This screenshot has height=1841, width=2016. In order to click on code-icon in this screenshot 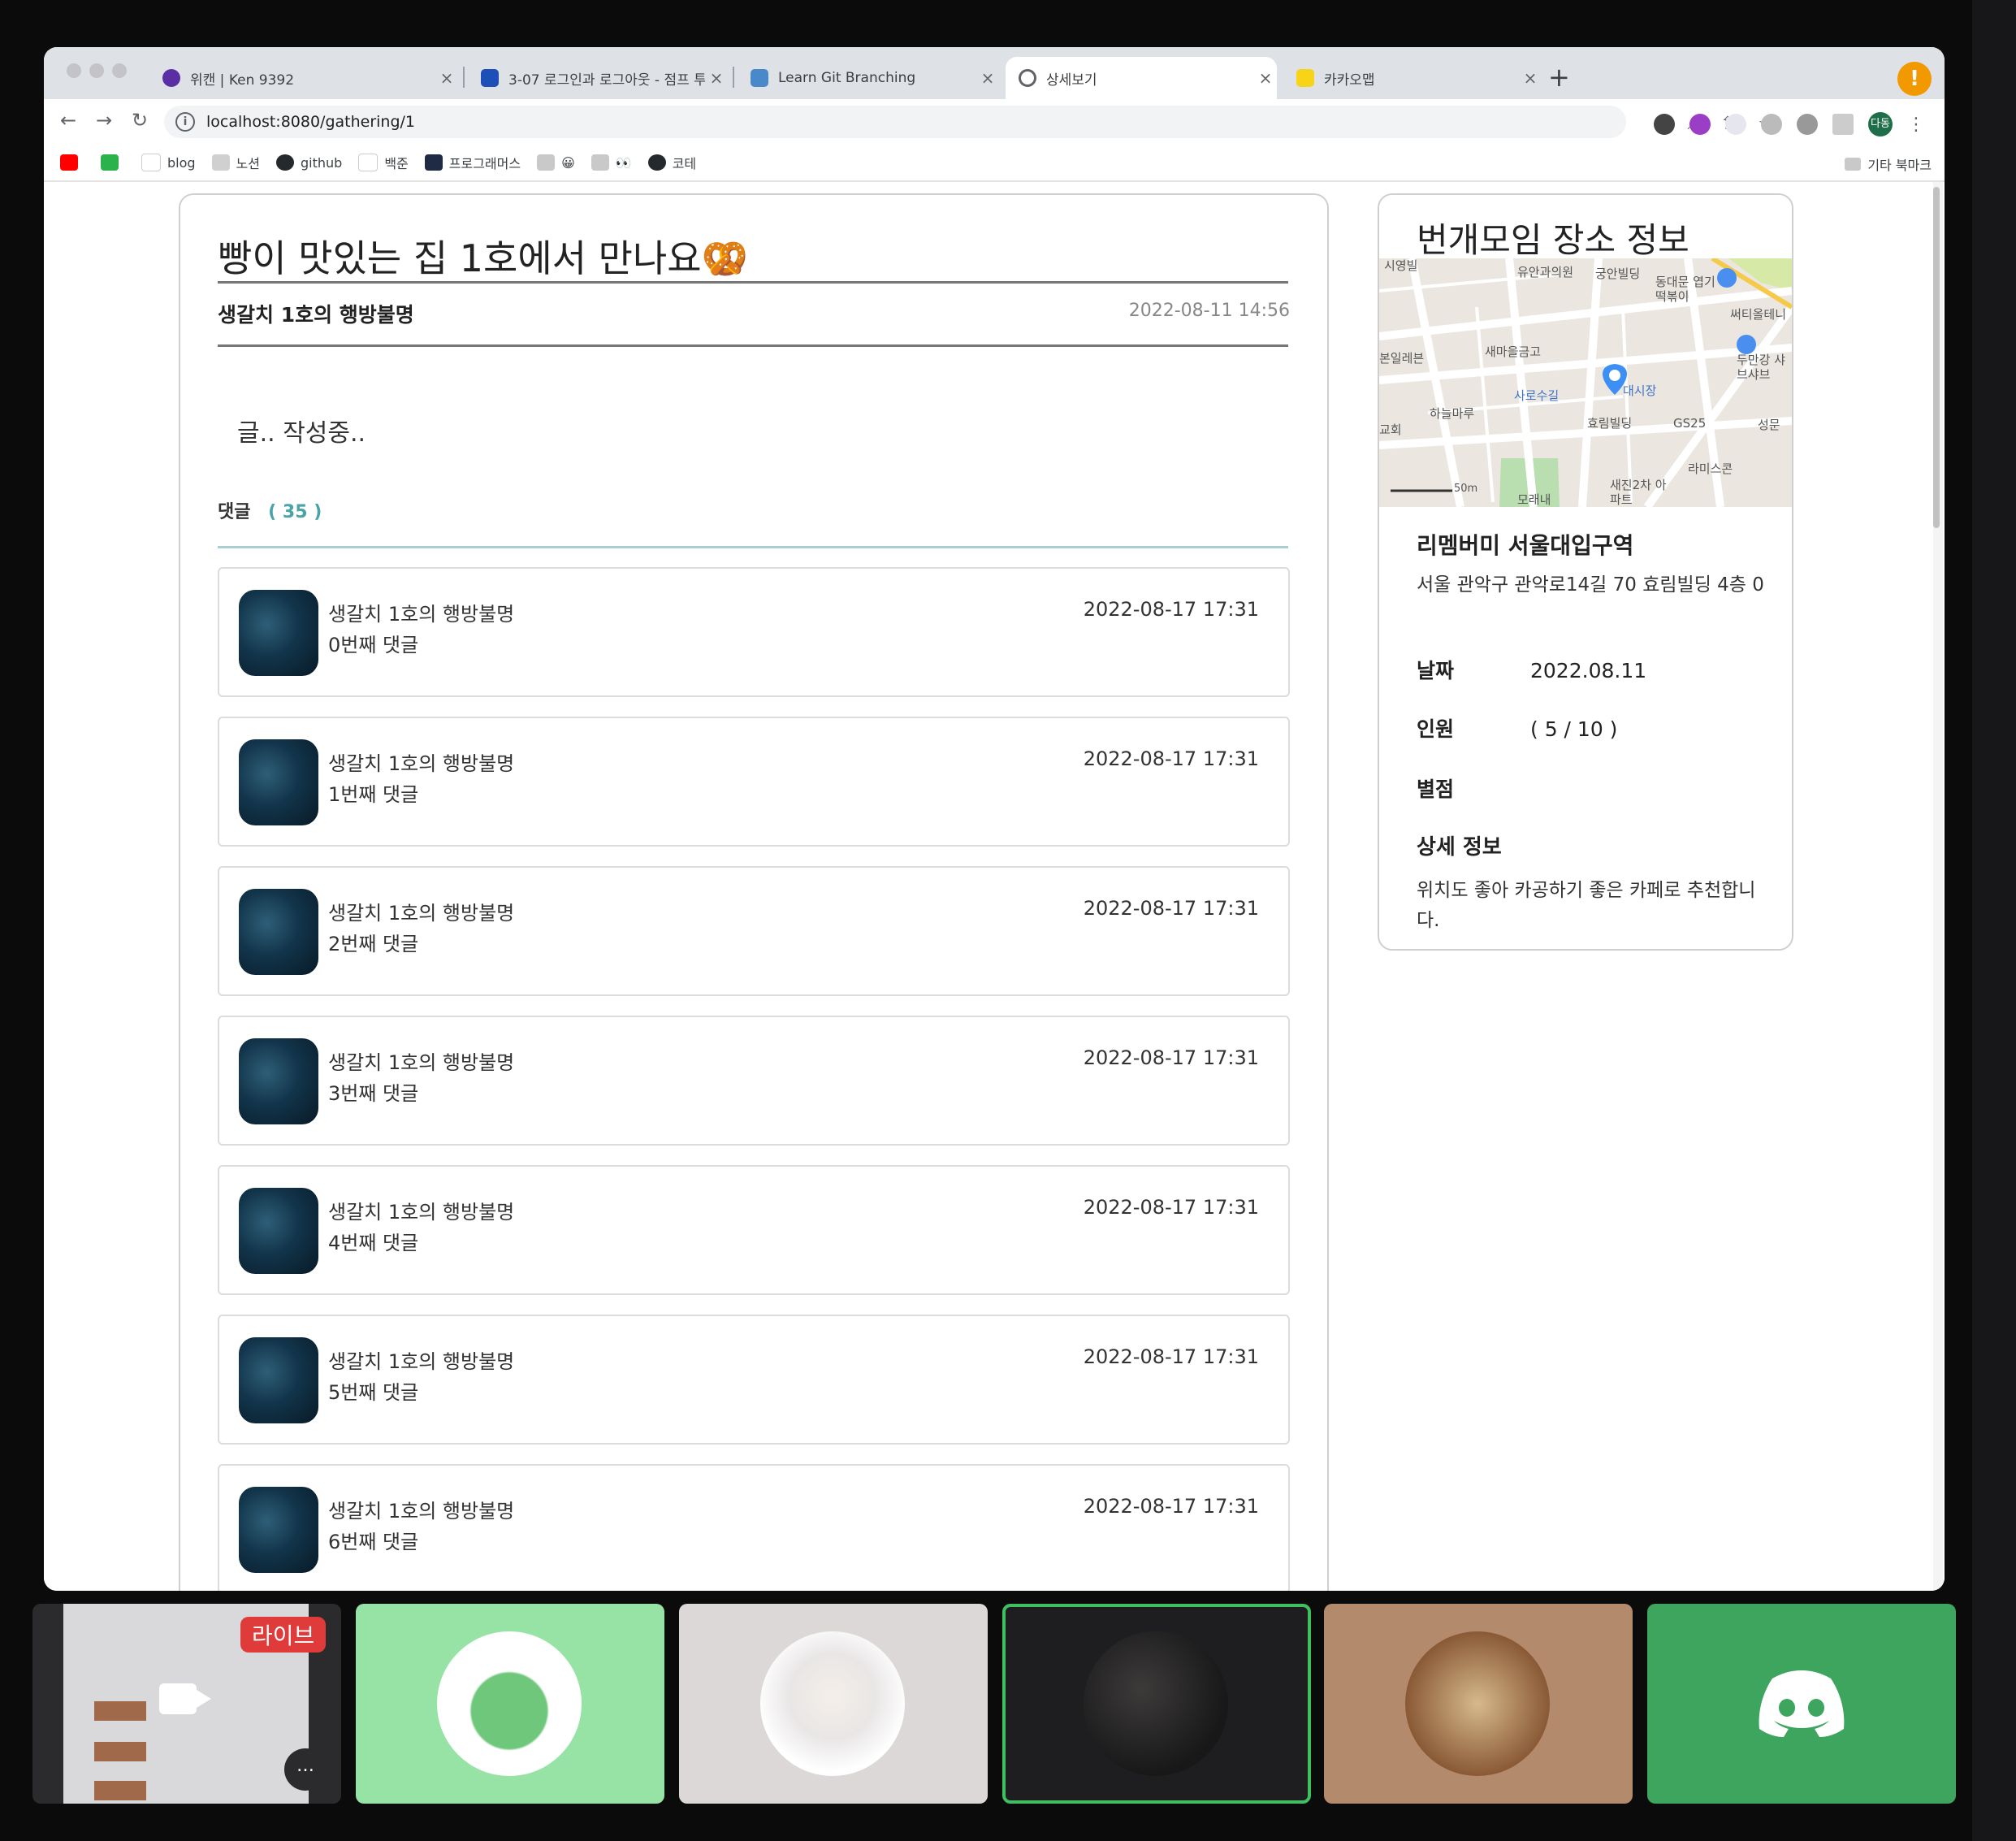, I will do `click(368, 162)`.